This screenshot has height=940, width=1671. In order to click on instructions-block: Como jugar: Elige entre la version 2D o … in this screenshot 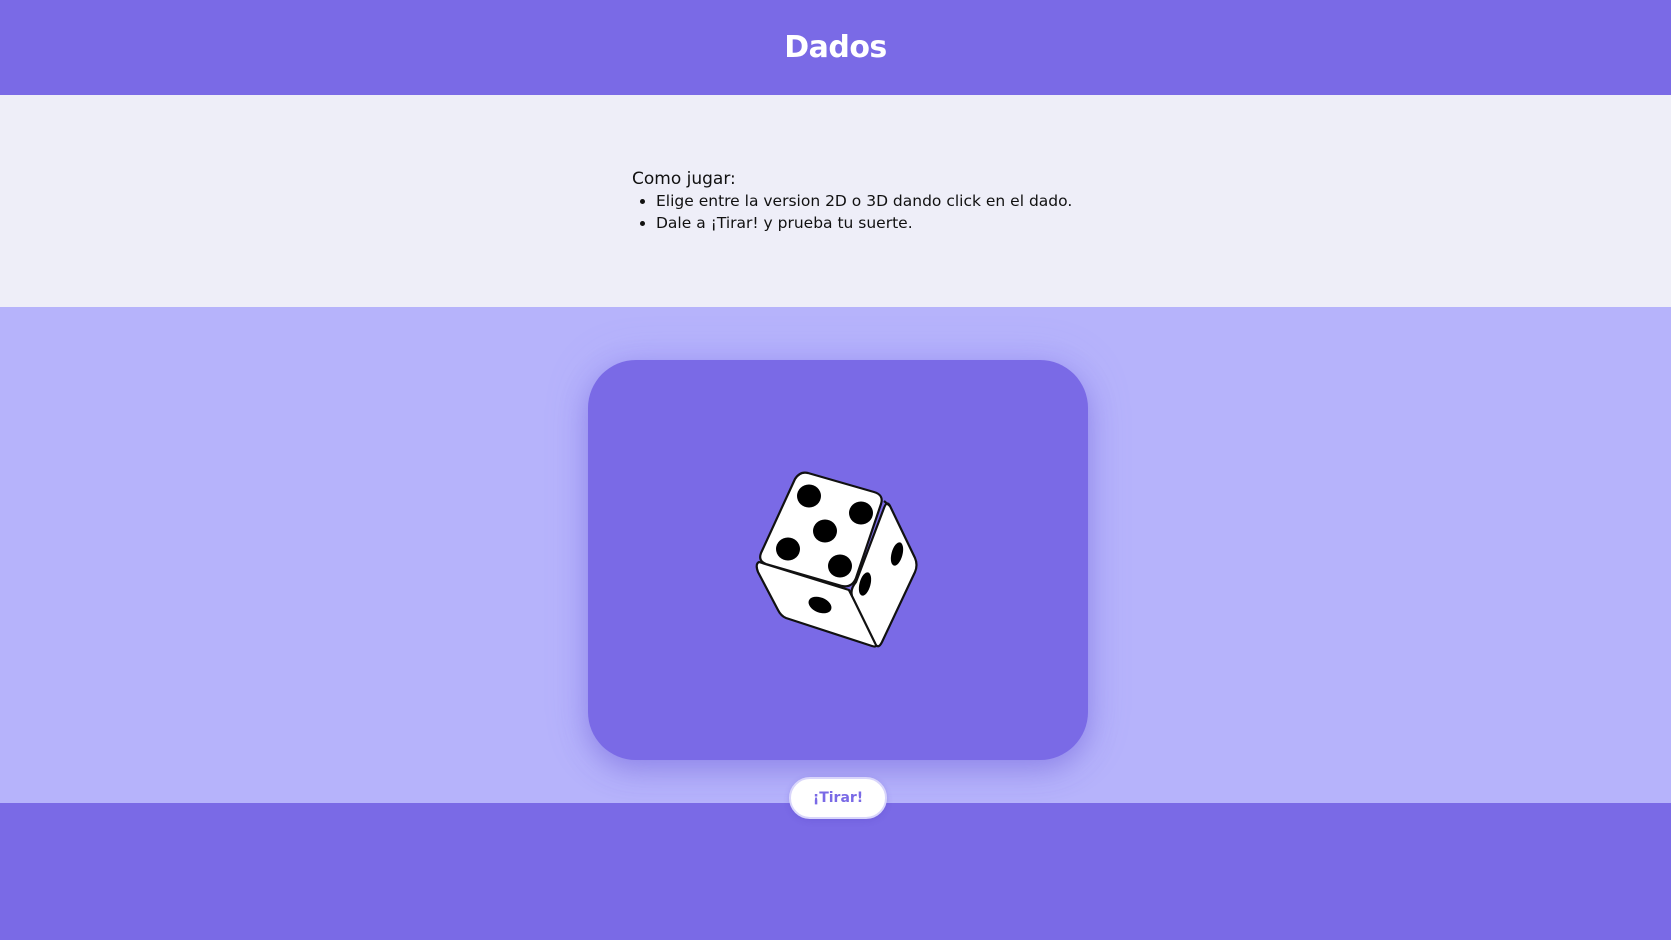, I will do `click(852, 201)`.